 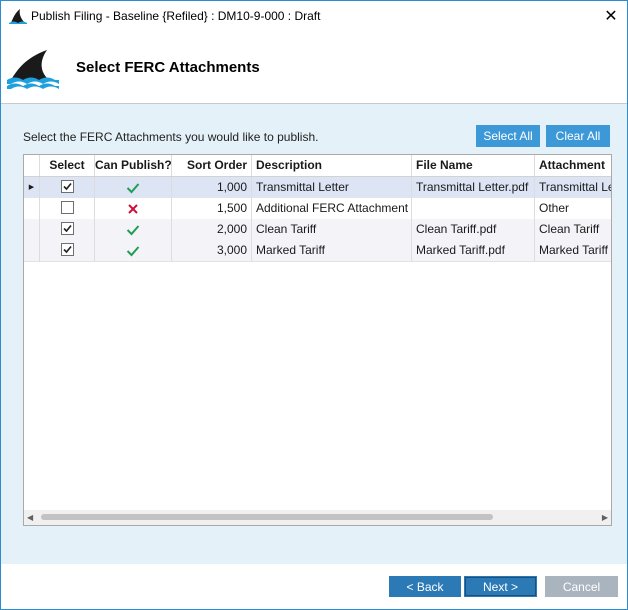 I want to click on horizontal-scrollbar: ◀ ▶, so click(x=317, y=517).